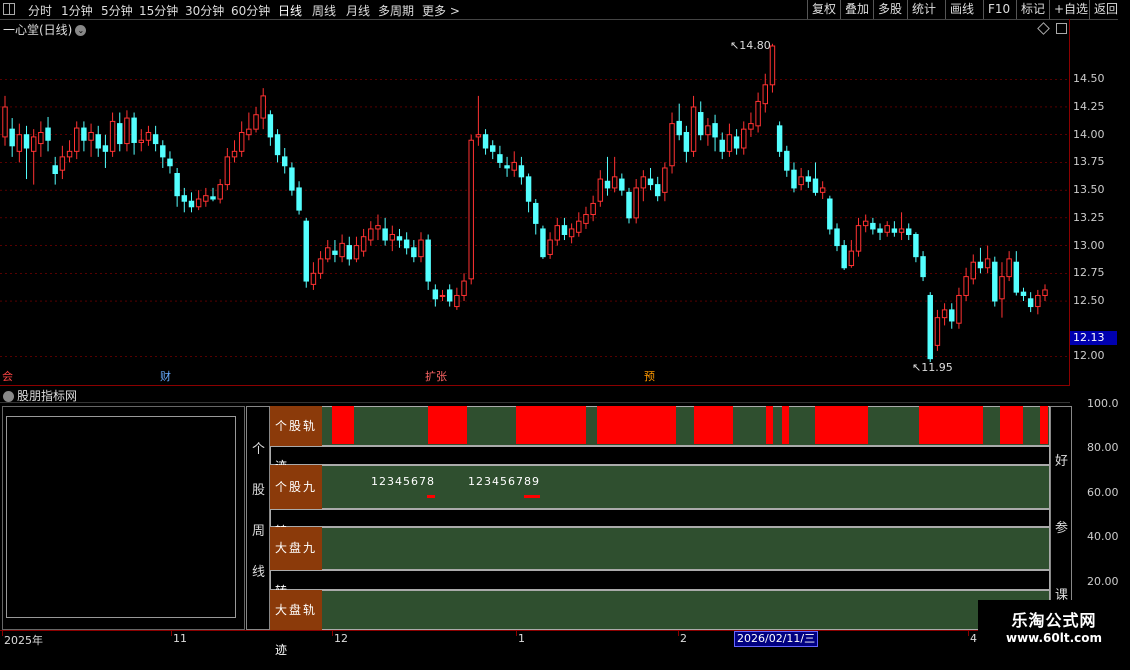 This screenshot has width=1130, height=670. What do you see at coordinates (1062, 528) in the screenshot?
I see `right-label-char: 参` at bounding box center [1062, 528].